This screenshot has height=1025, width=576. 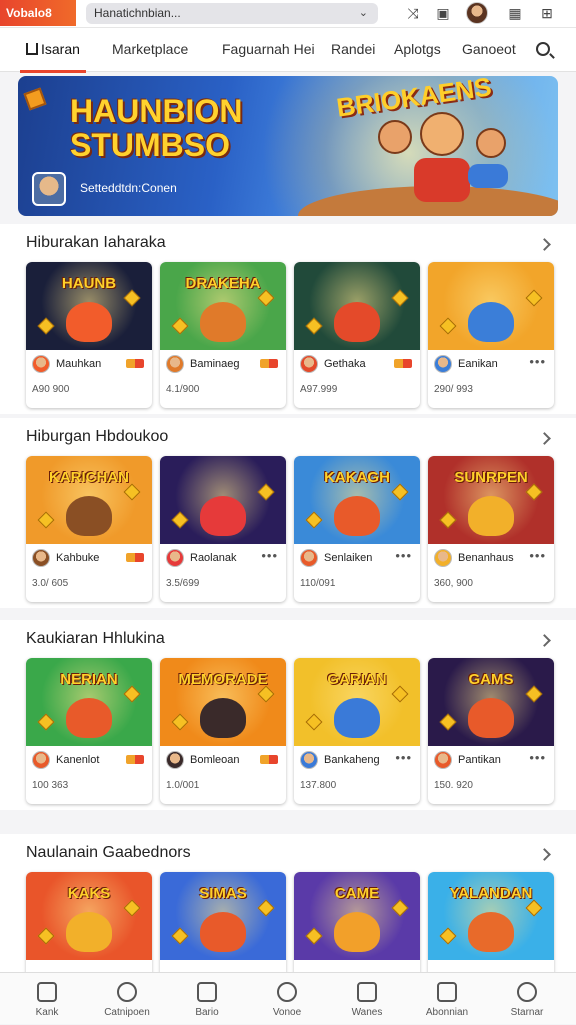 What do you see at coordinates (89, 283) in the screenshot?
I see `thumbnail-label: HAUNB` at bounding box center [89, 283].